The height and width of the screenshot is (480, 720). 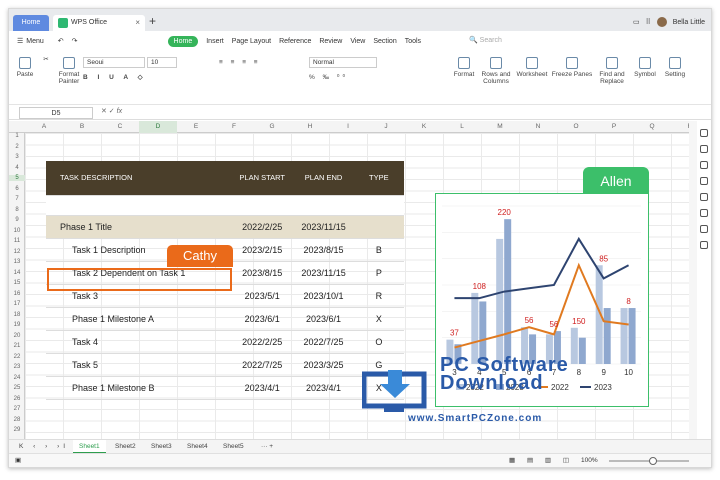 I want to click on end-cell: 2023/6/1, so click(x=323, y=319).